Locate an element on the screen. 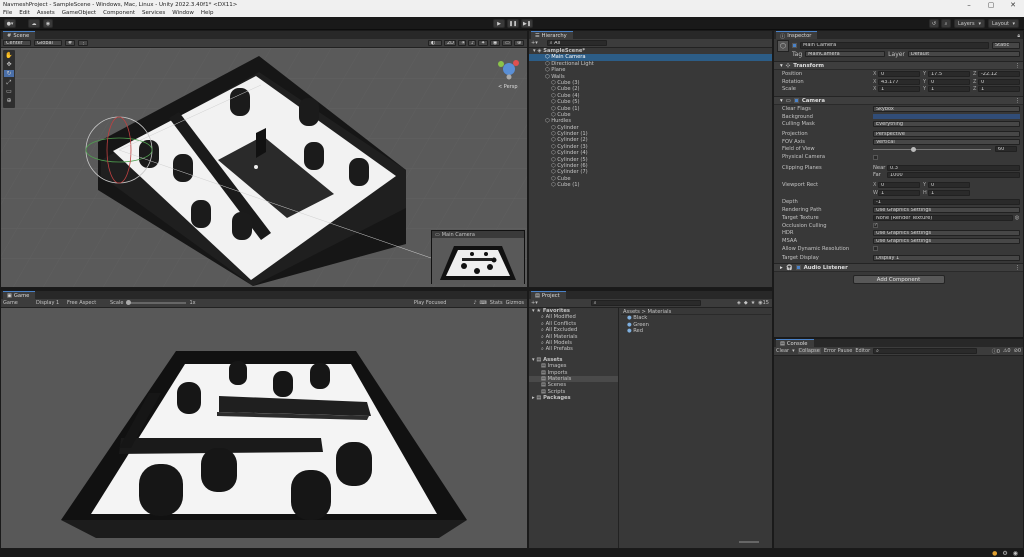  occlusion-culling-checkbox: ✓ is located at coordinates (875, 226).